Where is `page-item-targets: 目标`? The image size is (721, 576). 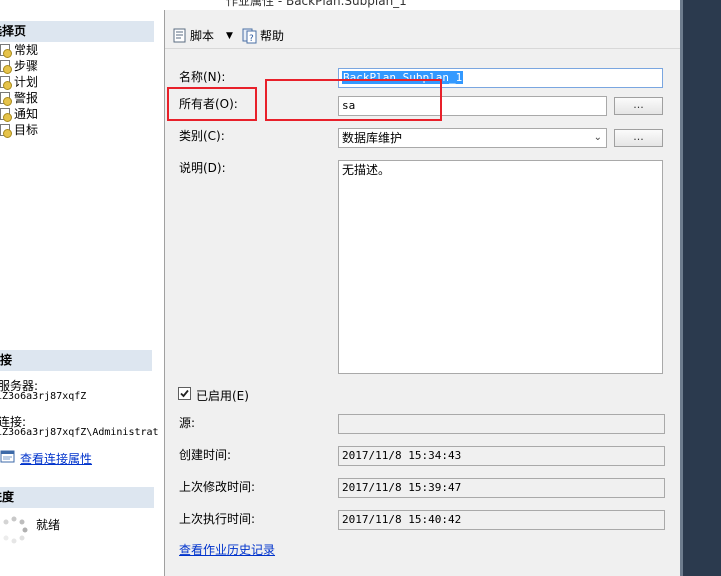
page-item-targets: 目标 is located at coordinates (19, 130).